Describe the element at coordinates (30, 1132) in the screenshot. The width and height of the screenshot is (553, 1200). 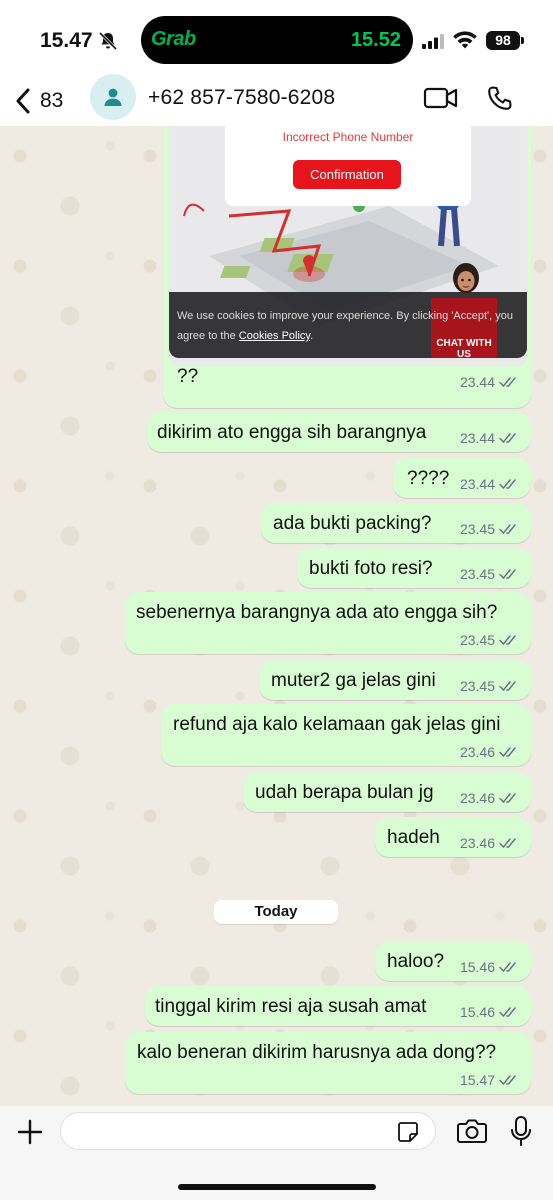
I see `plus-icon` at that location.